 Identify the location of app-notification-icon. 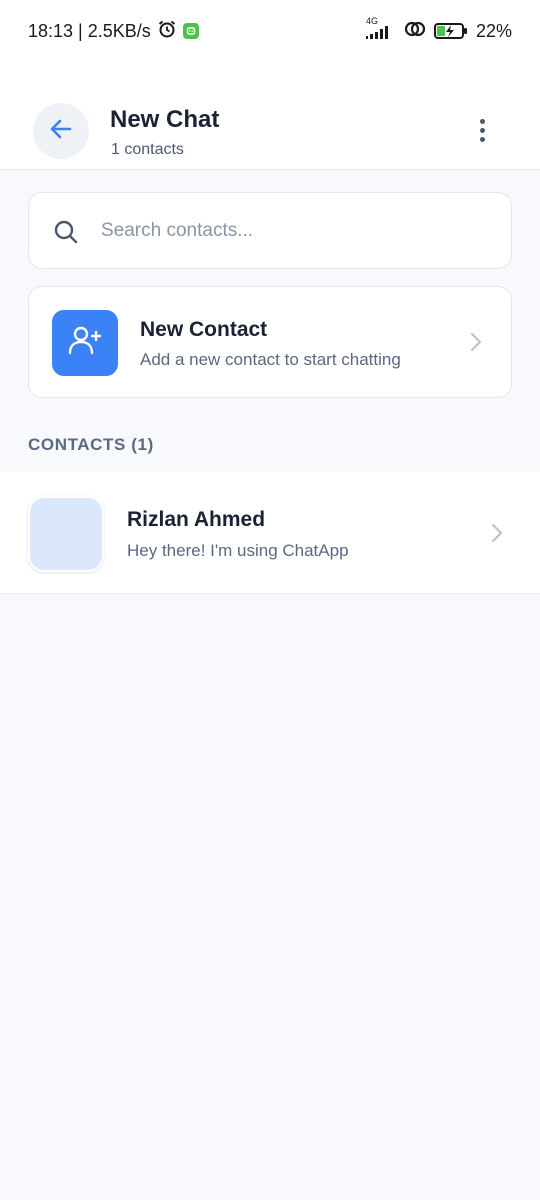
(190, 31).